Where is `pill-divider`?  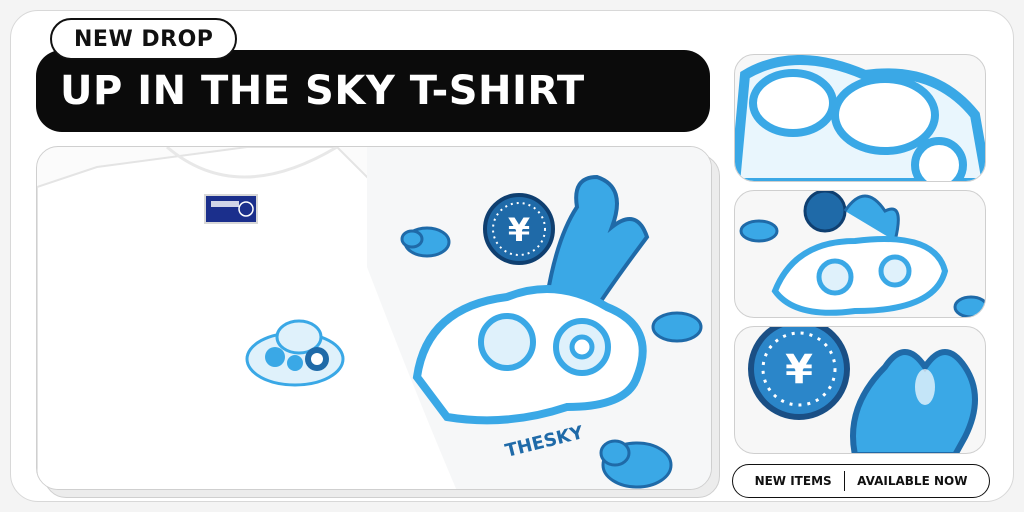
pill-divider is located at coordinates (844, 481).